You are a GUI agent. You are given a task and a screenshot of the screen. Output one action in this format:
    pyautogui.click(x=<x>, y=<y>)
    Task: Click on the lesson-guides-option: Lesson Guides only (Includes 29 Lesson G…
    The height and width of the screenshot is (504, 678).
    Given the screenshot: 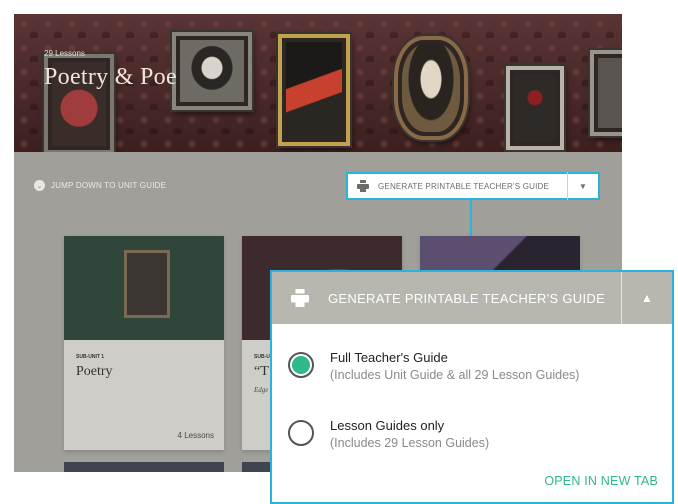 What is the action you would take?
    pyautogui.click(x=388, y=434)
    